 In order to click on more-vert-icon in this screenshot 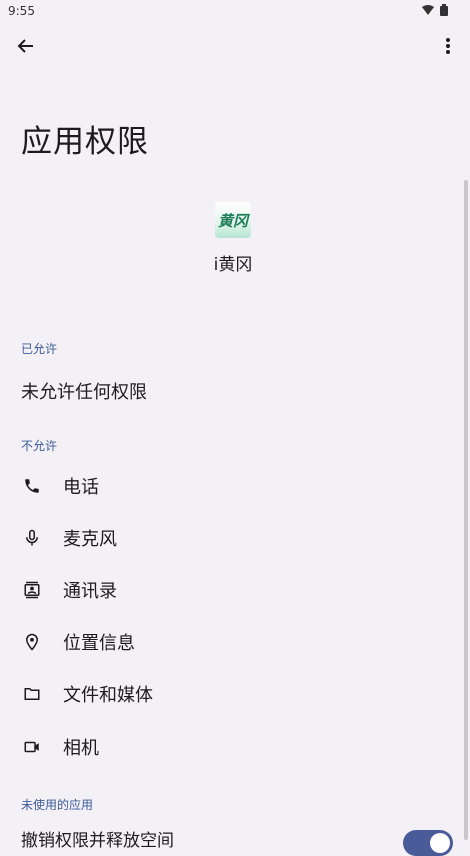, I will do `click(448, 46)`.